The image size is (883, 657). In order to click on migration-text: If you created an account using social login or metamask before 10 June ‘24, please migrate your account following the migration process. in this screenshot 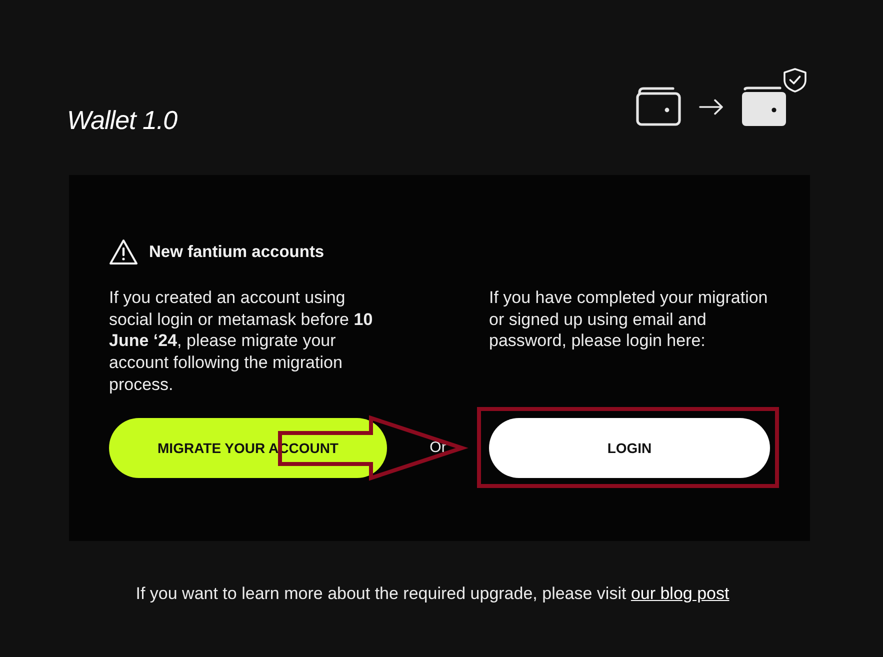, I will do `click(241, 341)`.